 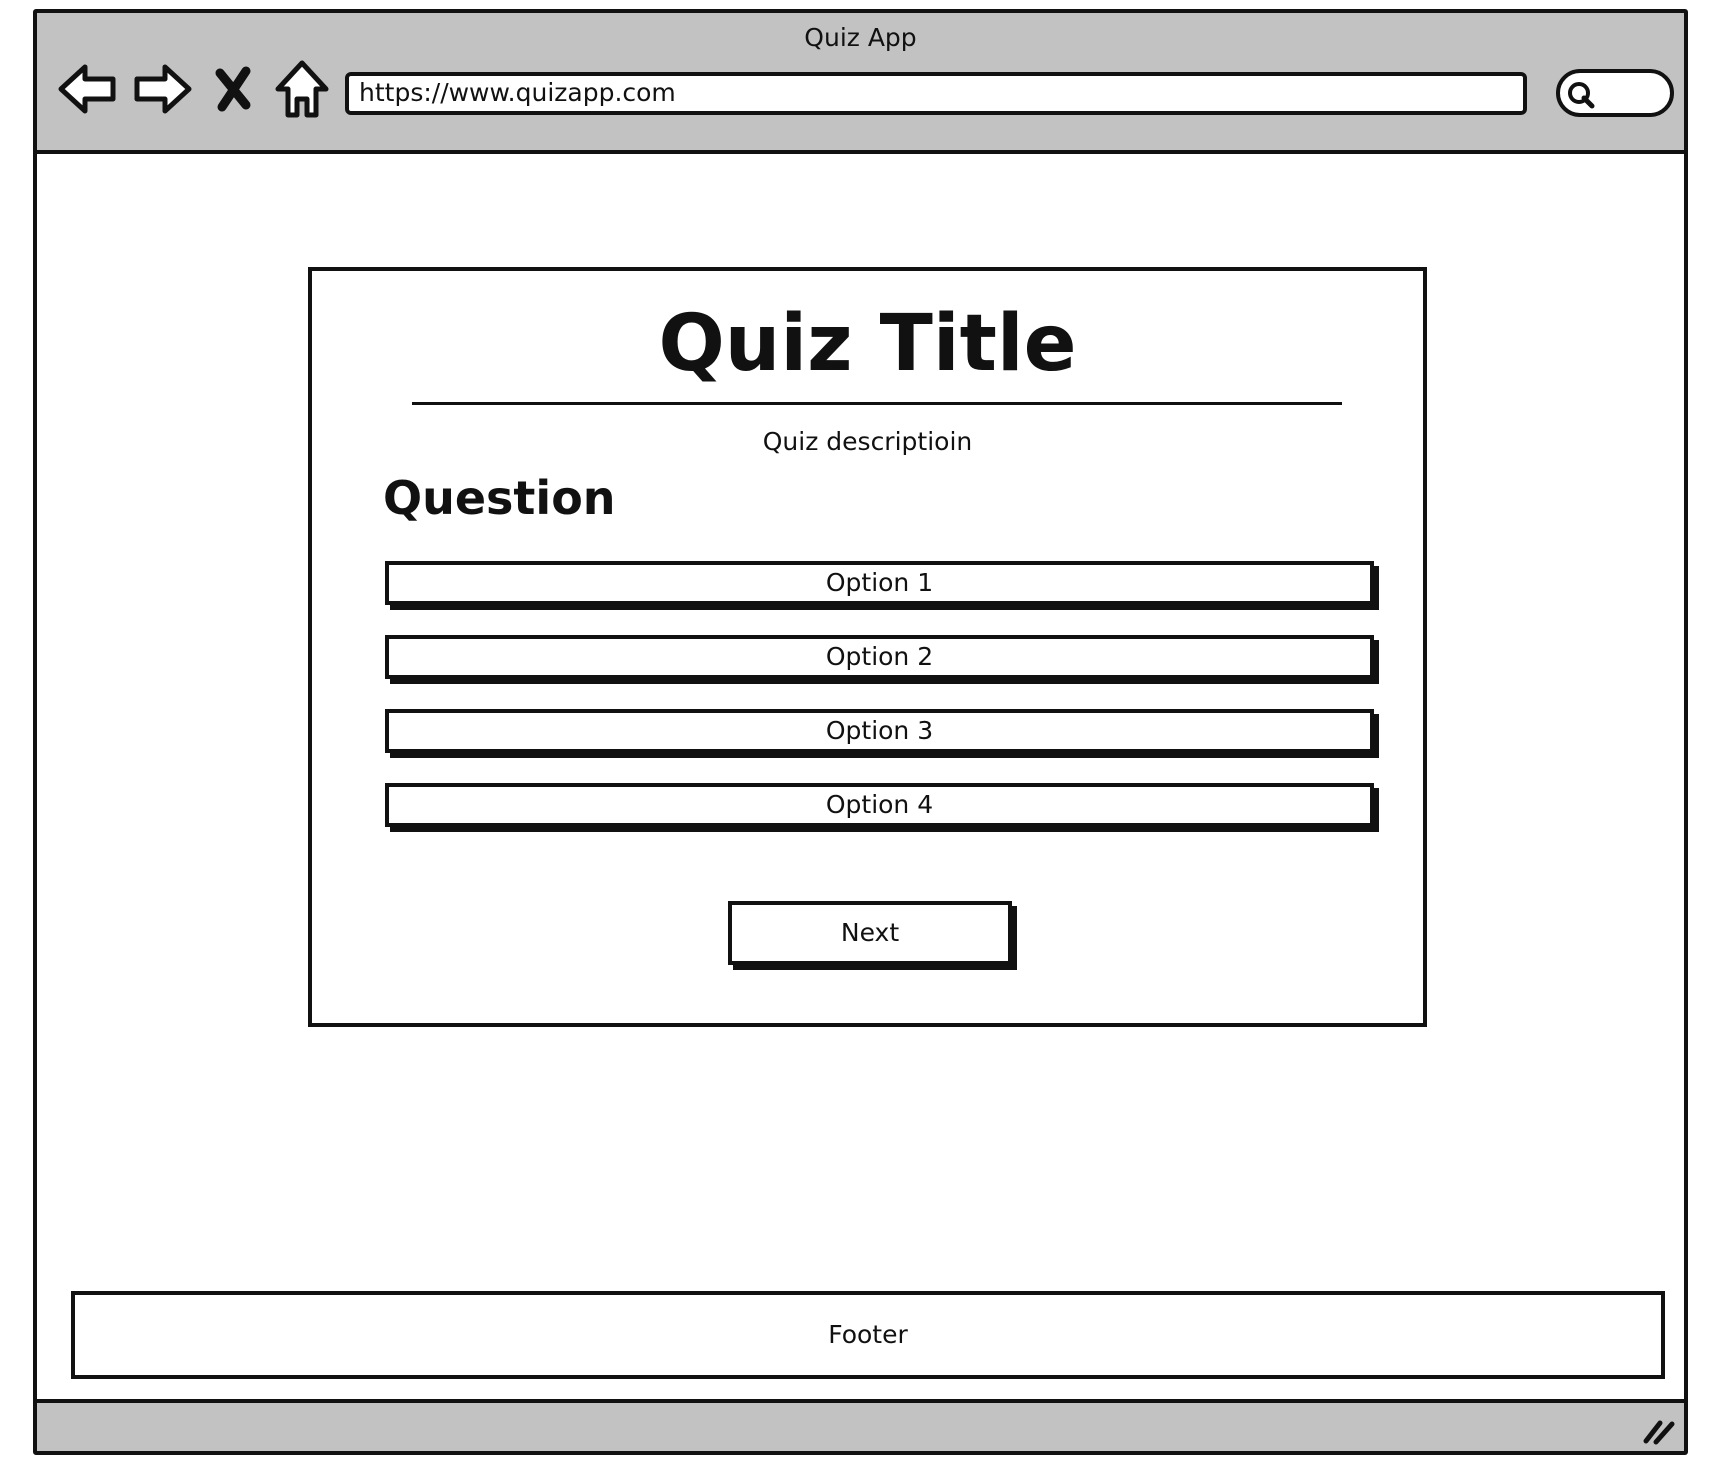 I want to click on close-x-icon, so click(x=234, y=89).